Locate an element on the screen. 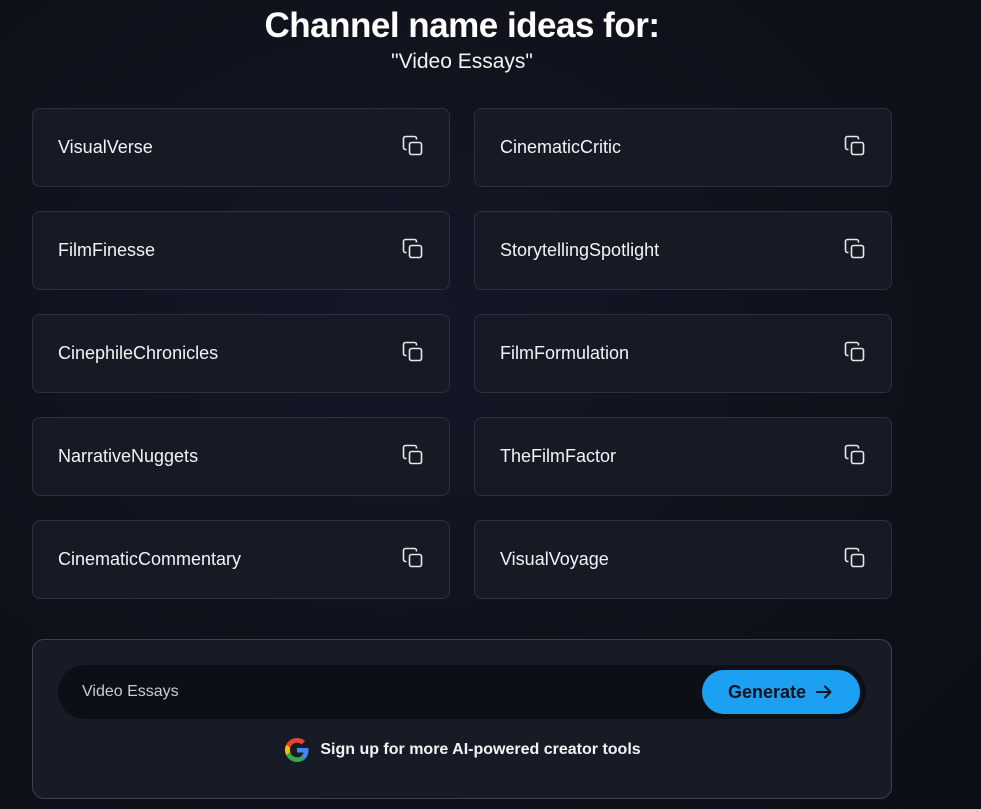  idea-card: VisualVerse is located at coordinates (241, 147).